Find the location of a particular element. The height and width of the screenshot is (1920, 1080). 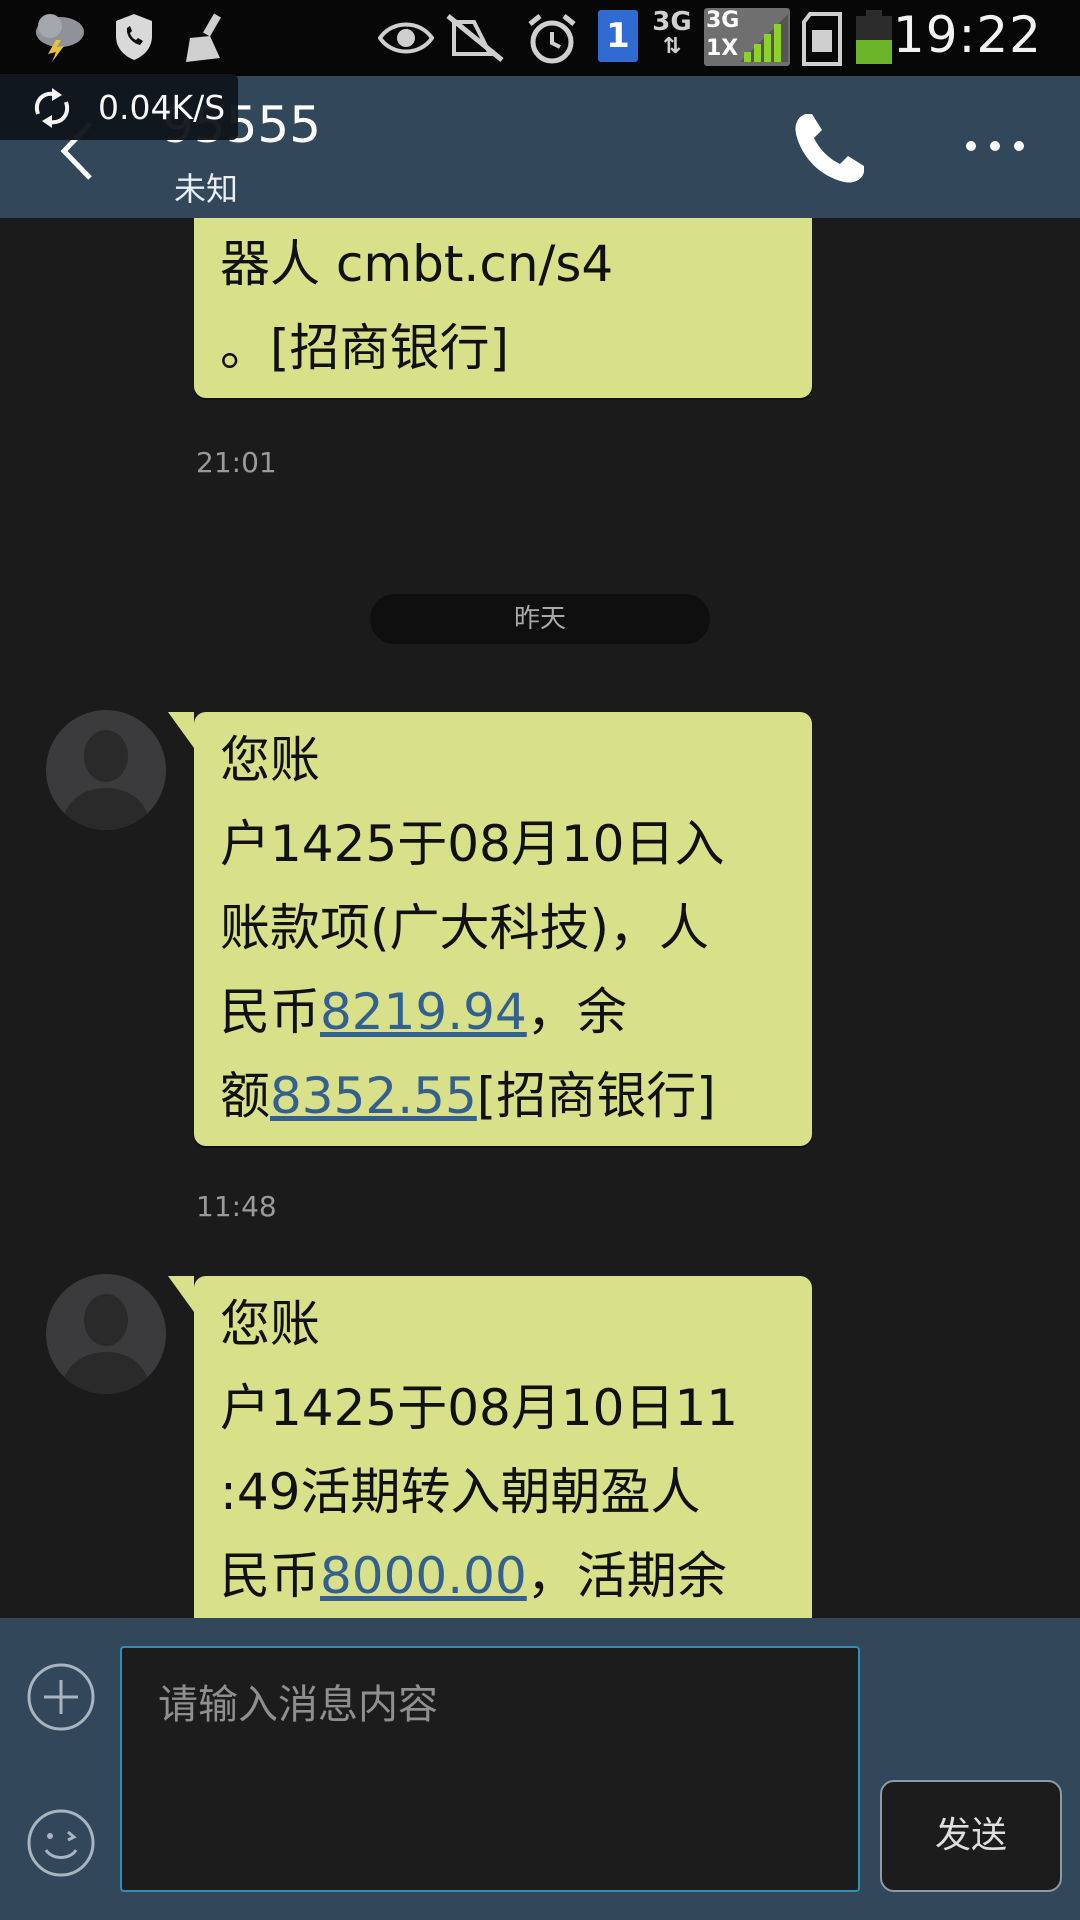

sd-card-icon is located at coordinates (822, 39).